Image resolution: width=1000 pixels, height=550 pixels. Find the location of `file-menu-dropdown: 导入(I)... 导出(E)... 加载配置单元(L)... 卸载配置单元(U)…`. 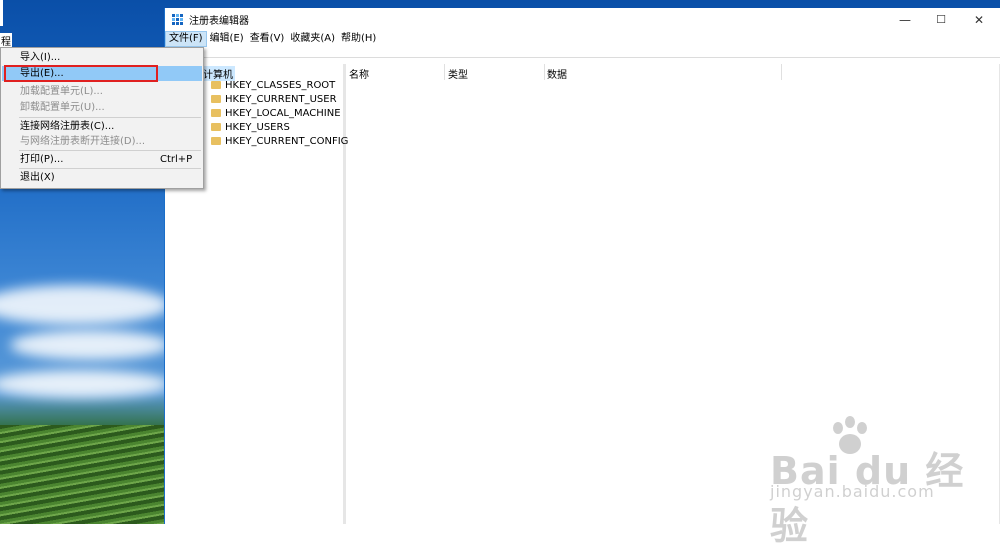

file-menu-dropdown: 导入(I)... 导出(E)... 加载配置单元(L)... 卸载配置单元(U)… is located at coordinates (102, 118).